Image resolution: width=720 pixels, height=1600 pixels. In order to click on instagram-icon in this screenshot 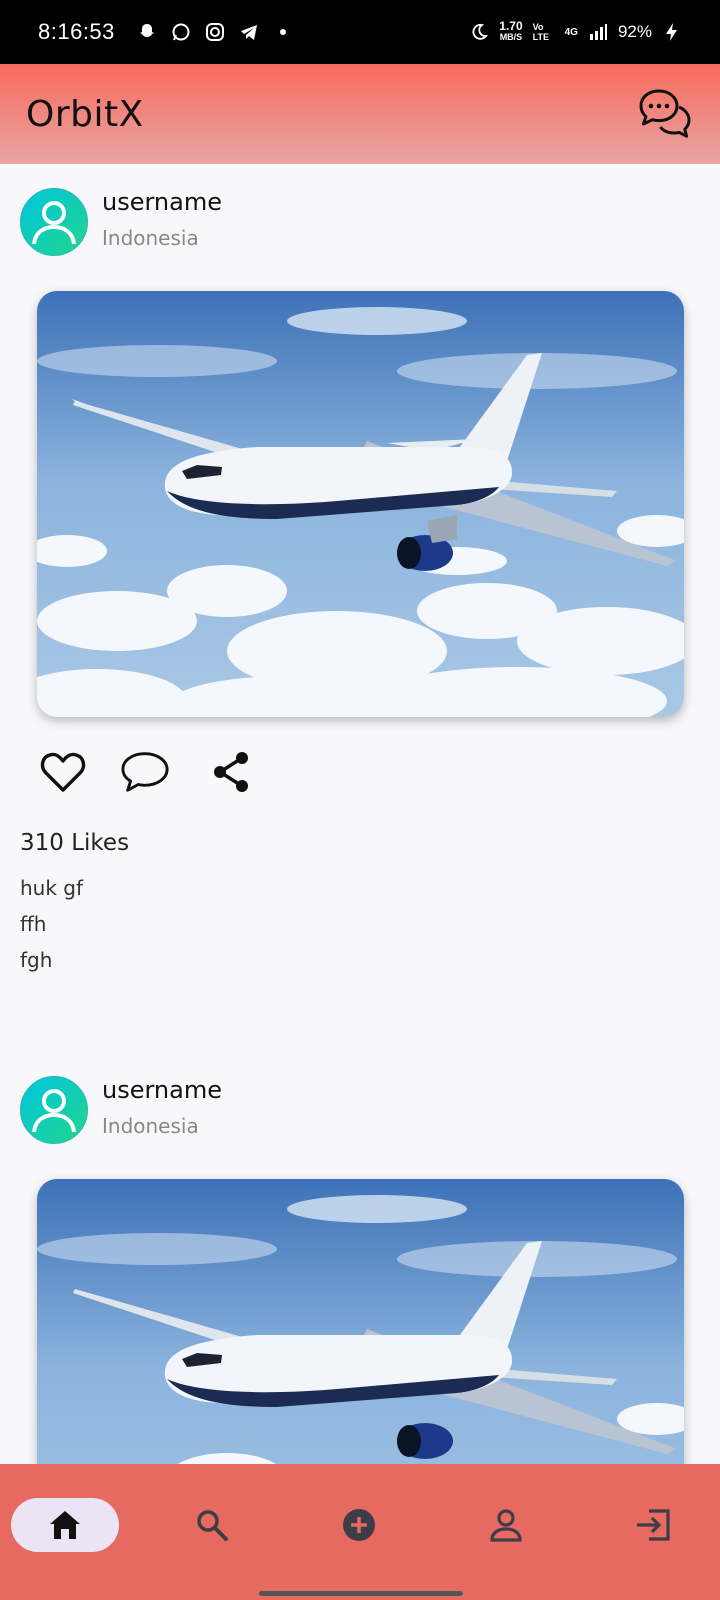, I will do `click(214, 32)`.